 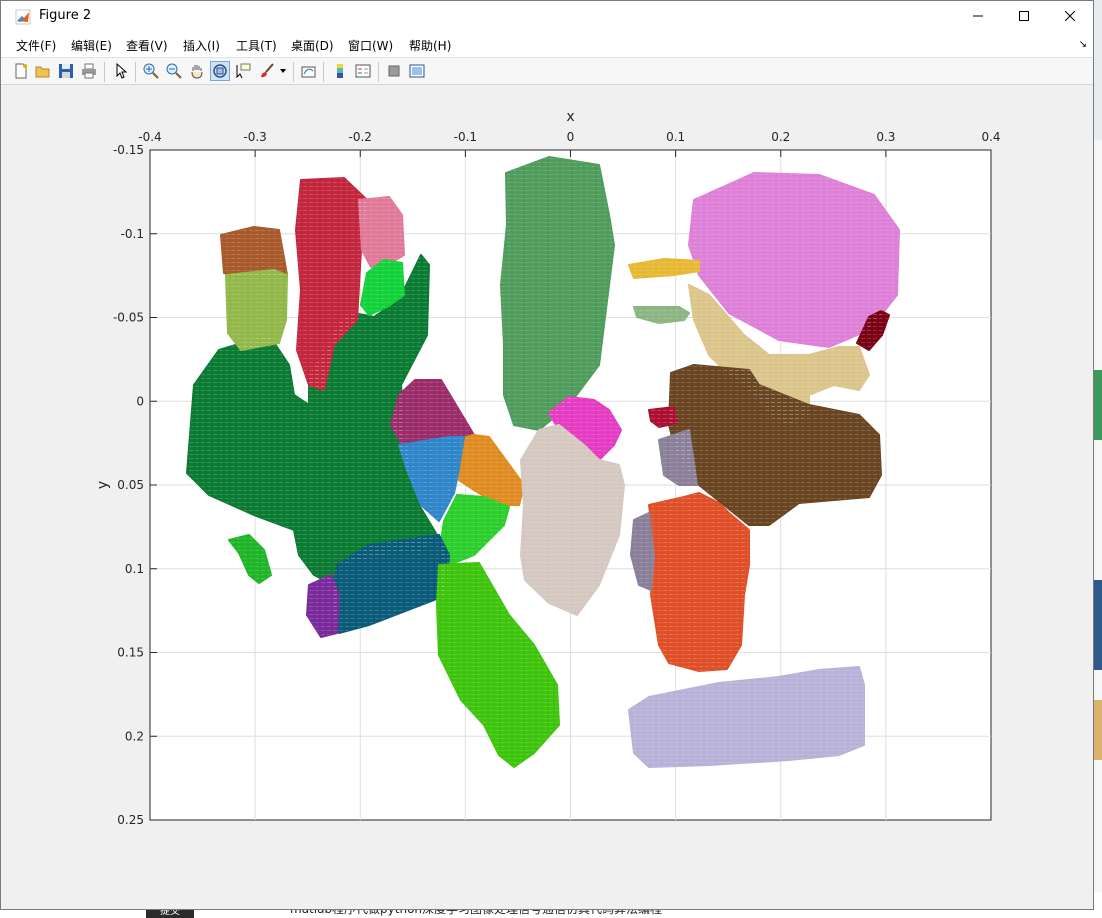 I want to click on legend-icon, so click(x=363, y=71).